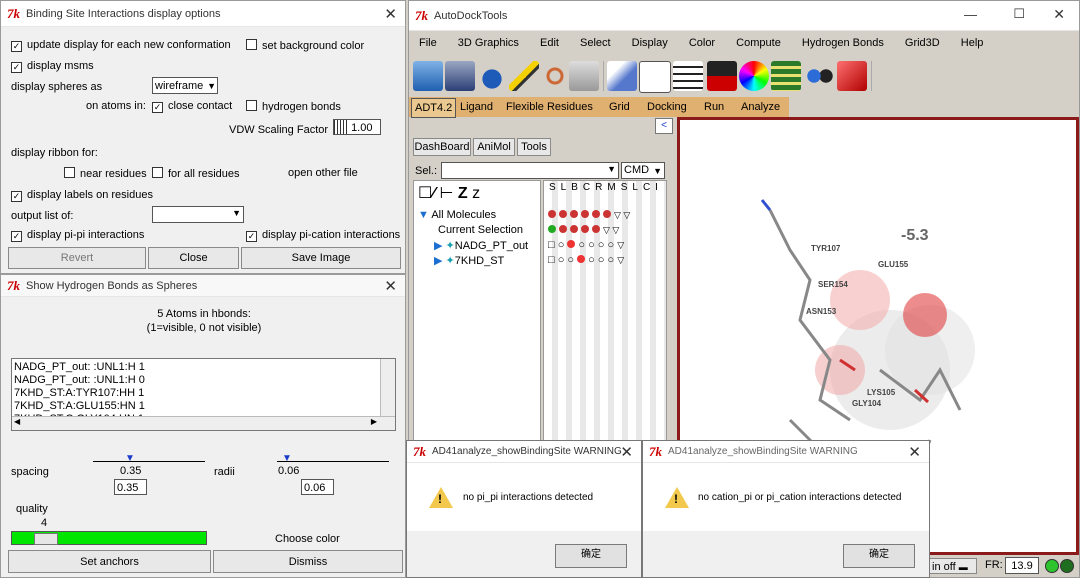 The image size is (1080, 578). I want to click on select-box-icon, so click(584, 76).